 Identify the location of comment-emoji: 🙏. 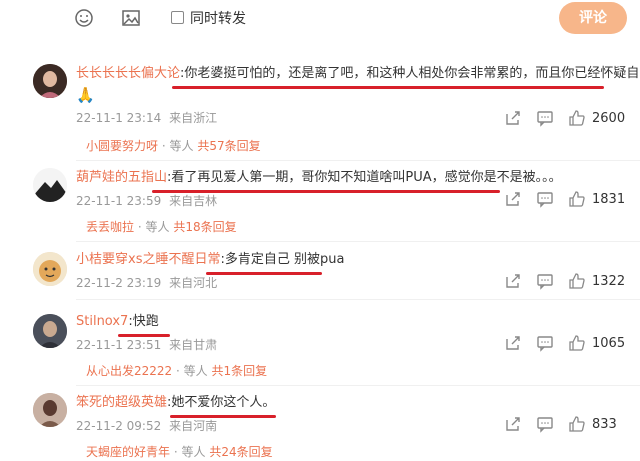
(85, 95).